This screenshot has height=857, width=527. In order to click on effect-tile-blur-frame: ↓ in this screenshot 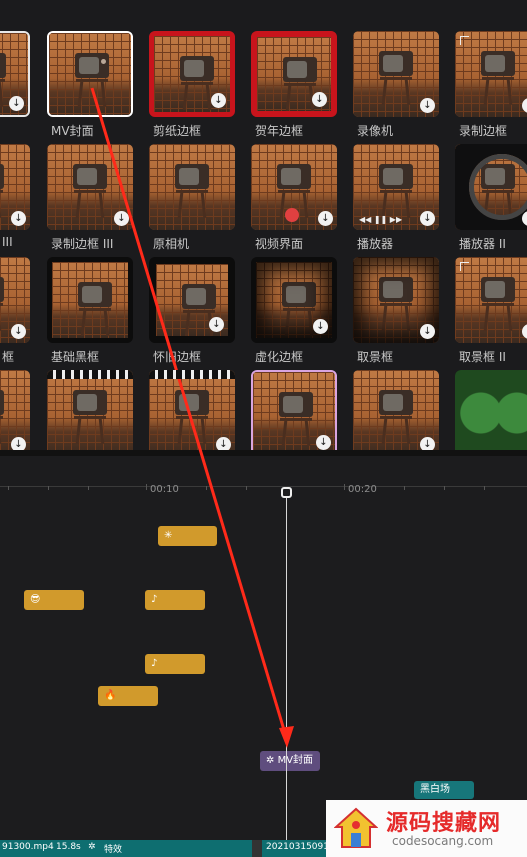, I will do `click(294, 300)`.